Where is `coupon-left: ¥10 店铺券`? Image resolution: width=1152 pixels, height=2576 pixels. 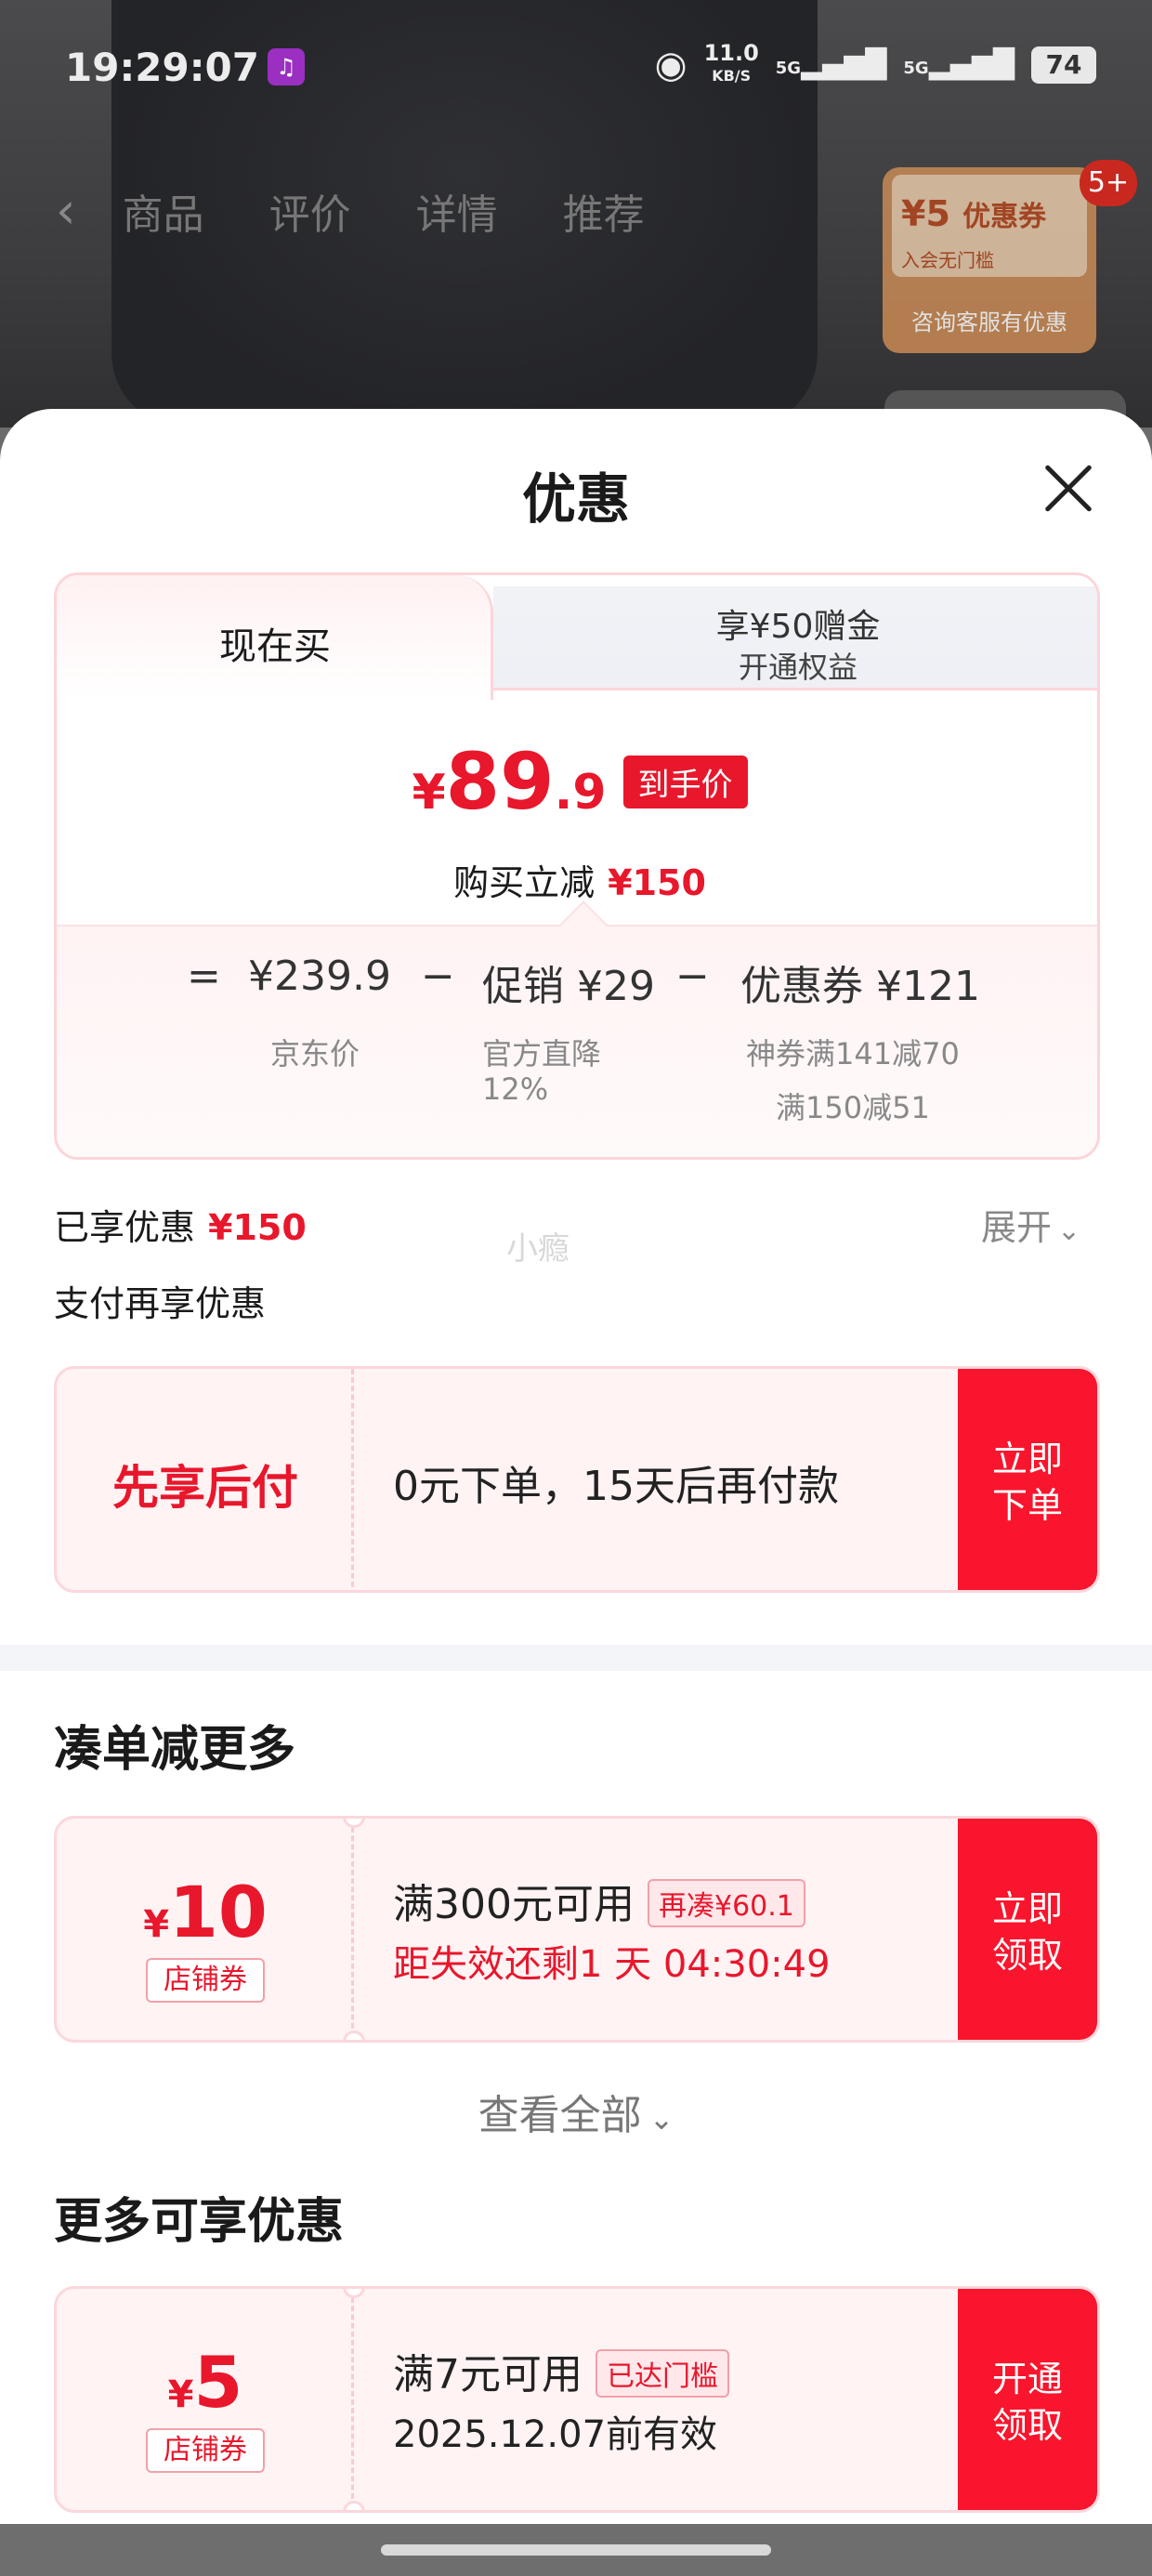
coupon-left: ¥10 店铺券 is located at coordinates (205, 1929).